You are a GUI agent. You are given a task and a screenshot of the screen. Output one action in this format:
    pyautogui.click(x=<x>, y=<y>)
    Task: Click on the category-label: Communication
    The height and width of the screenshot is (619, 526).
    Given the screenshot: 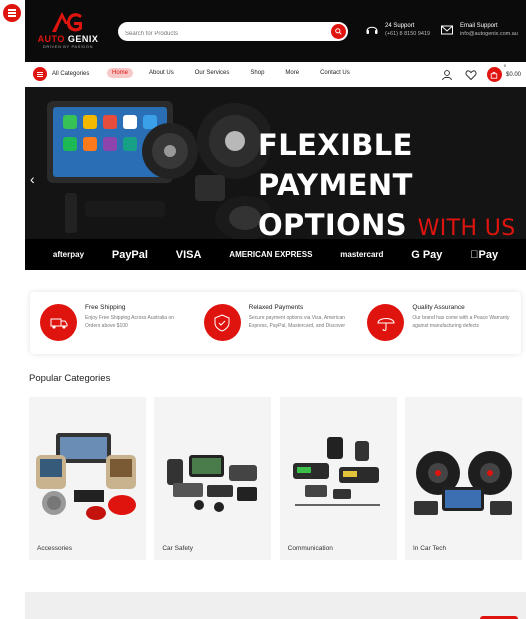 What is the action you would take?
    pyautogui.click(x=310, y=548)
    